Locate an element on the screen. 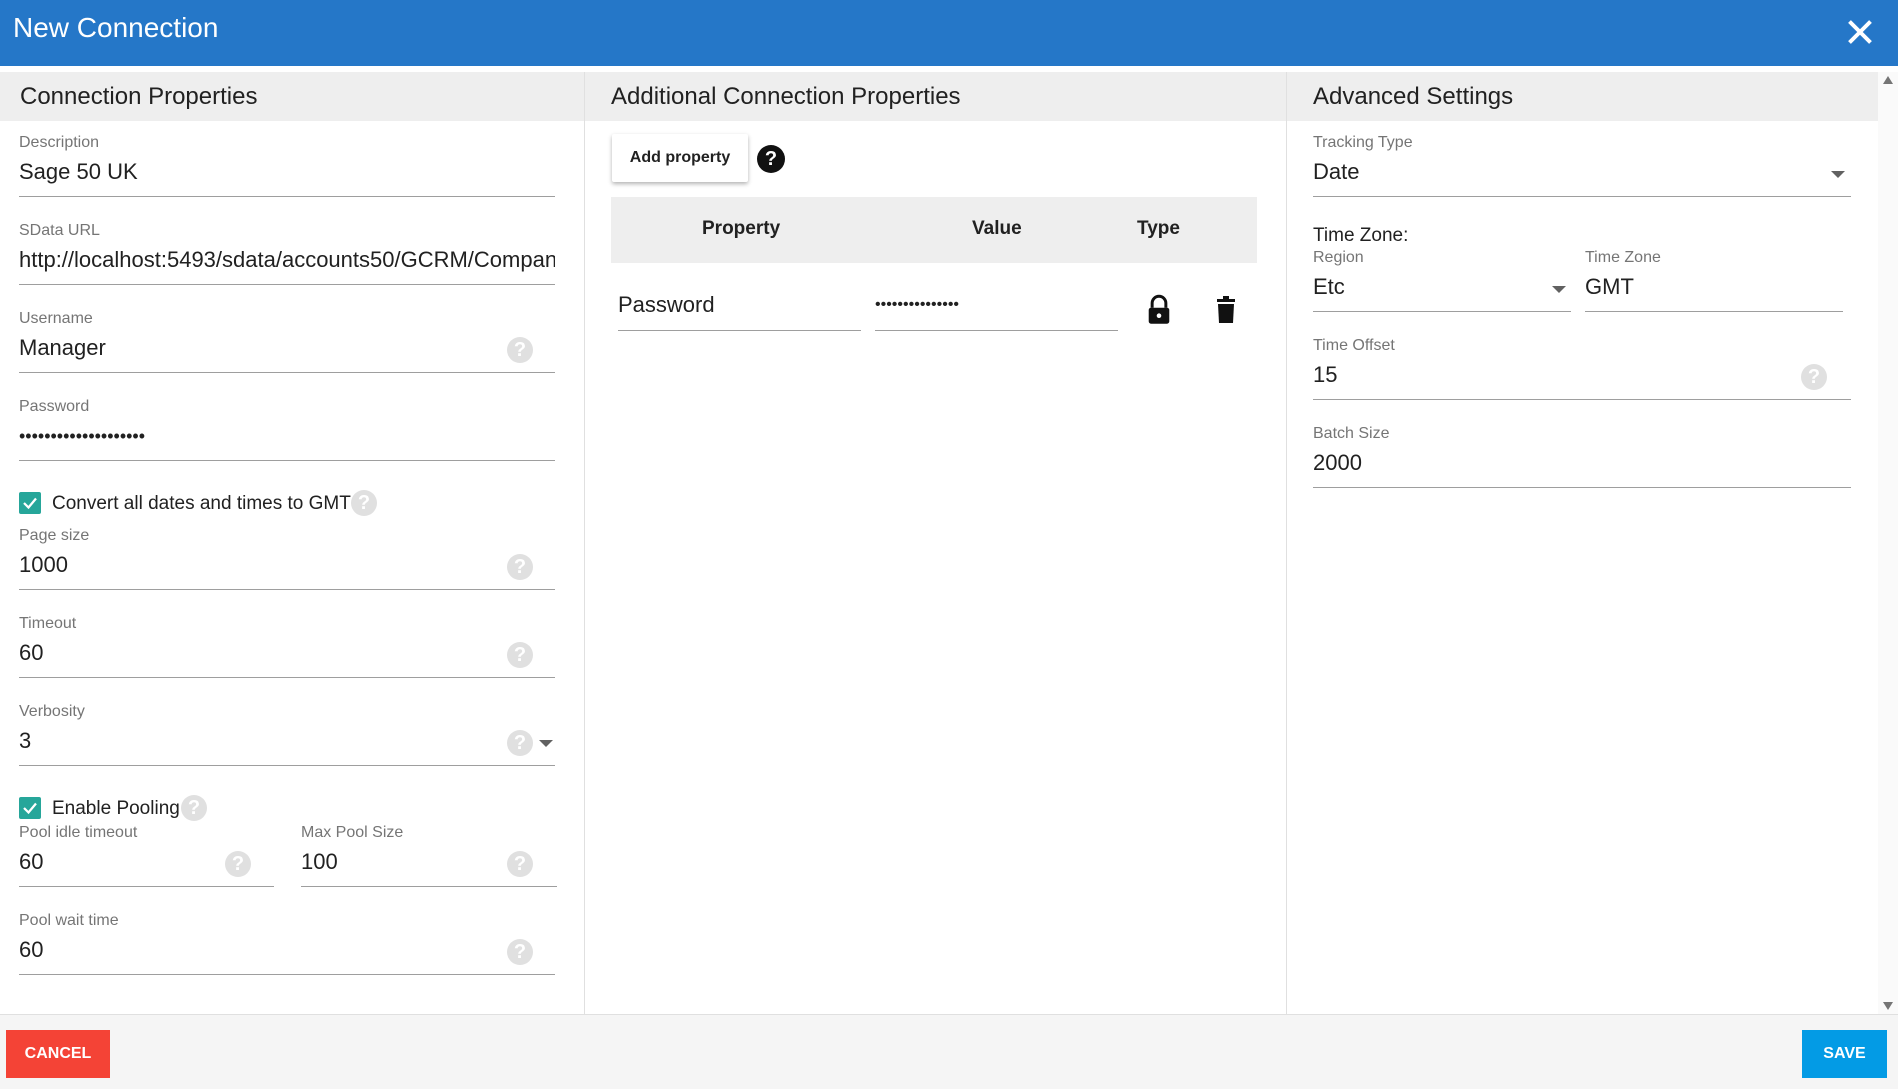 The width and height of the screenshot is (1898, 1089). section-title: Connection Properties is located at coordinates (139, 96).